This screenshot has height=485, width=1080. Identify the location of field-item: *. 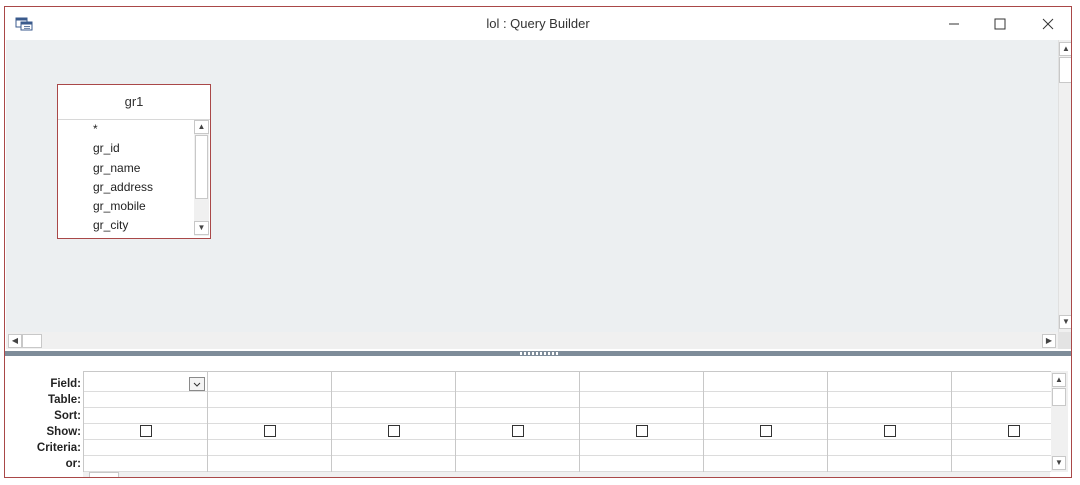
(126, 129).